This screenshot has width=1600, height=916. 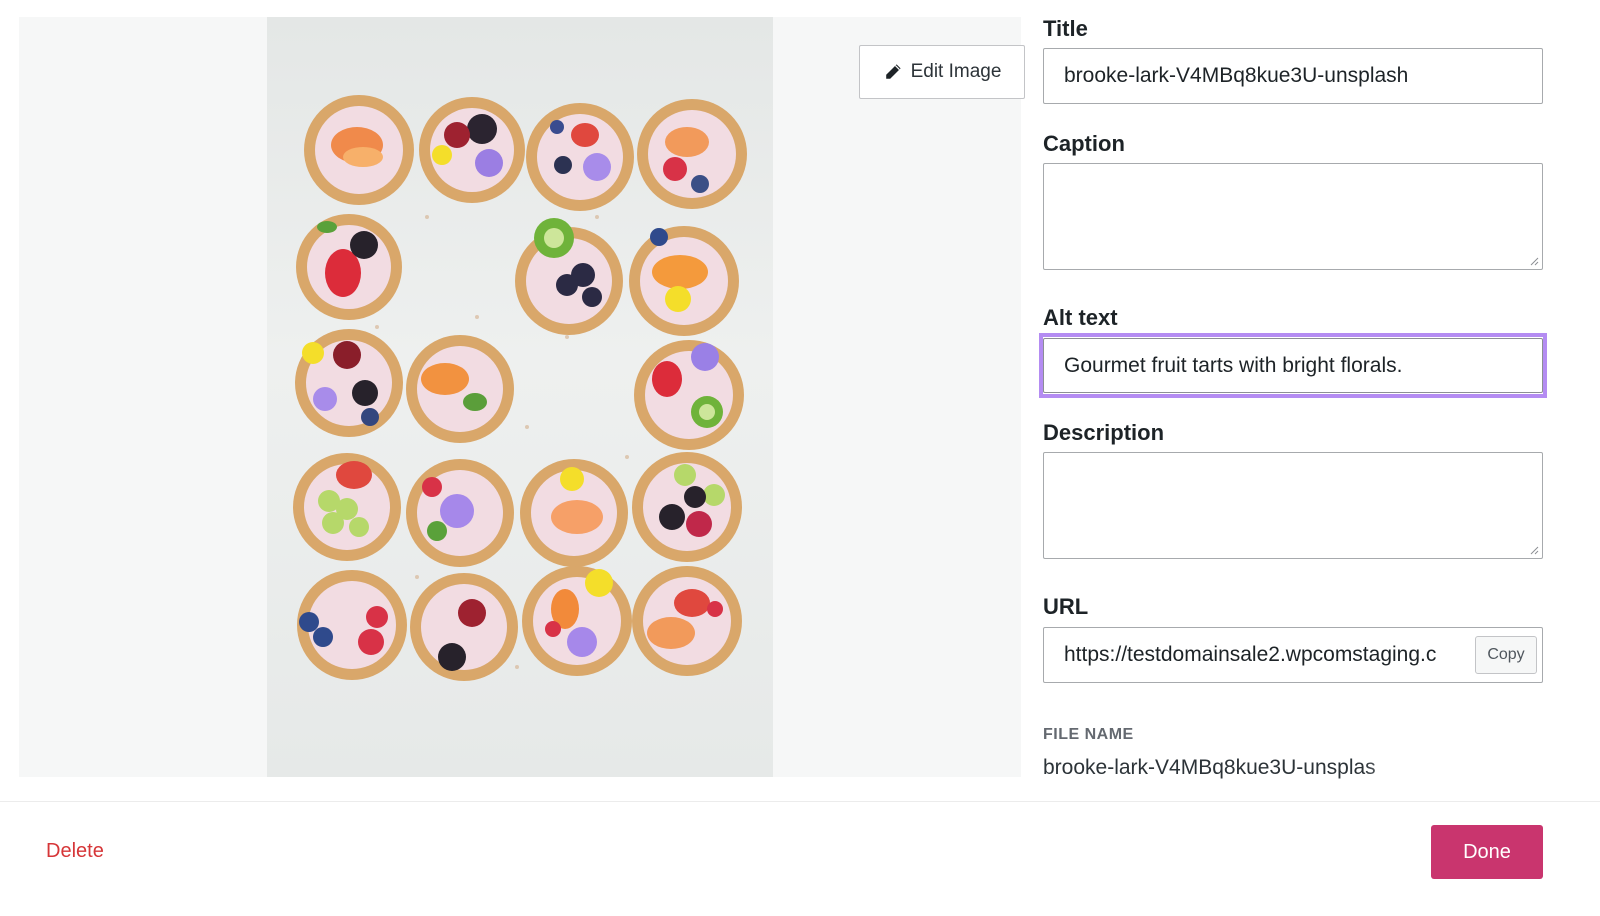 What do you see at coordinates (1293, 505) in the screenshot?
I see `description-textarea` at bounding box center [1293, 505].